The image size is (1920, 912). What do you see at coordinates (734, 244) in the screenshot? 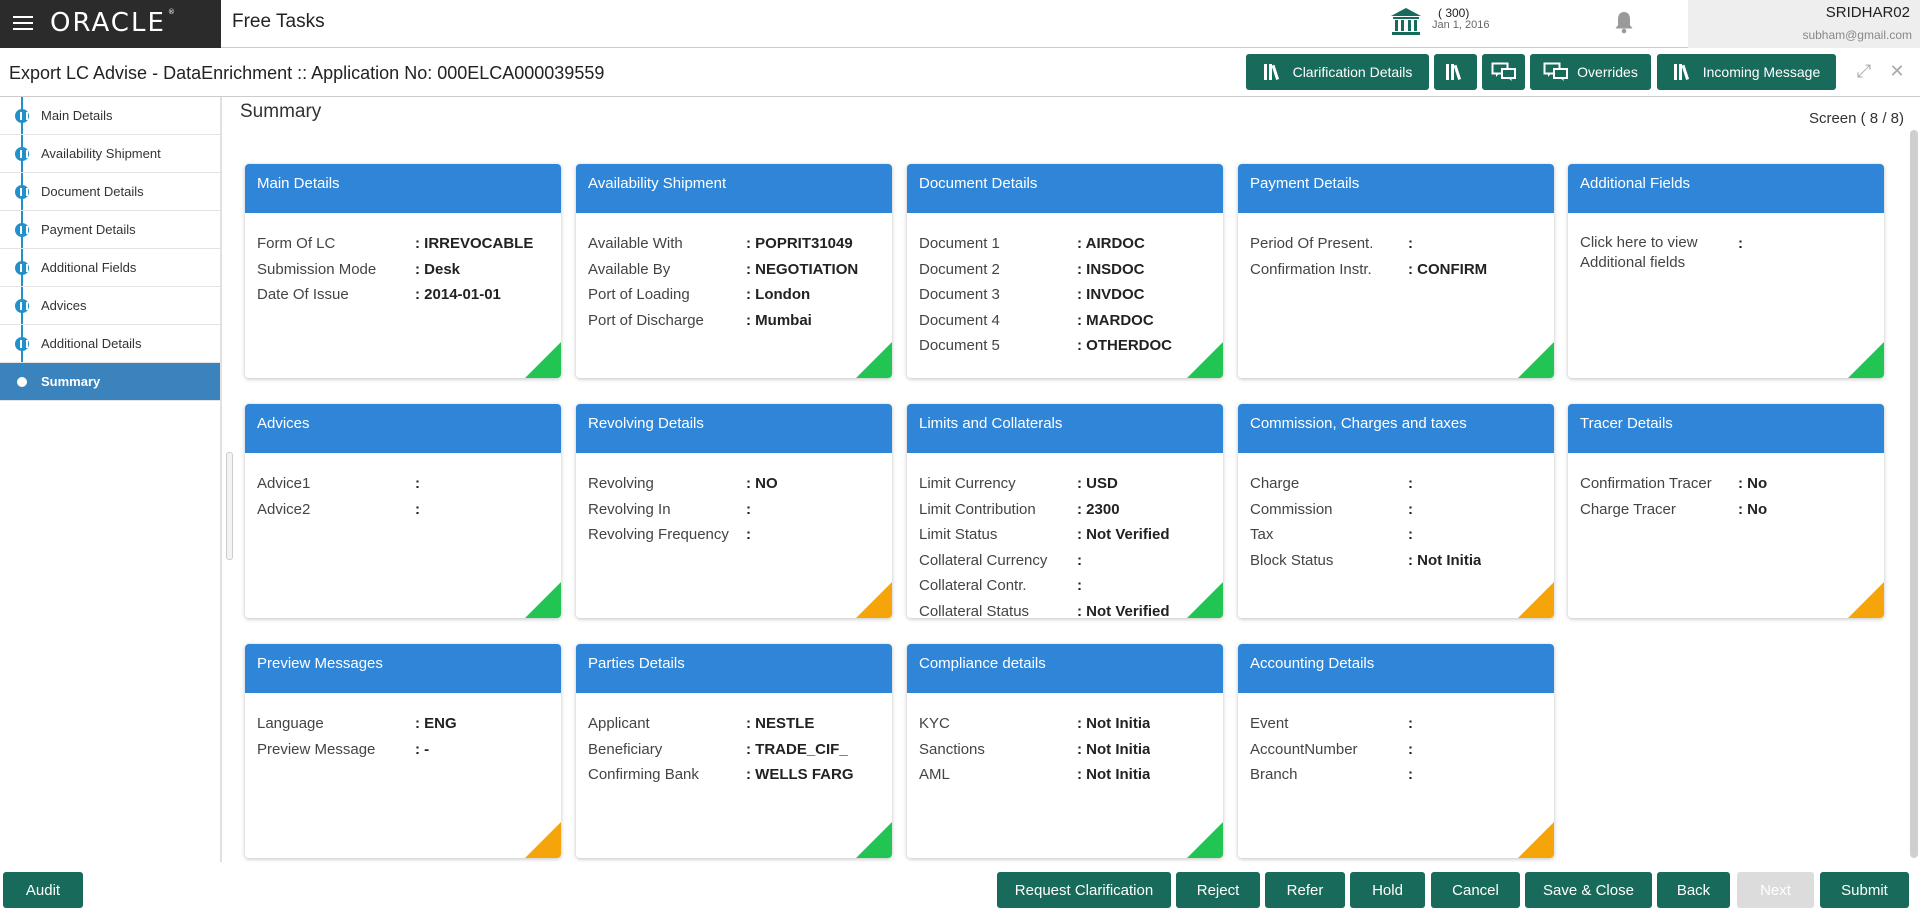
I see `card-row: Available With: POPRIT31049` at bounding box center [734, 244].